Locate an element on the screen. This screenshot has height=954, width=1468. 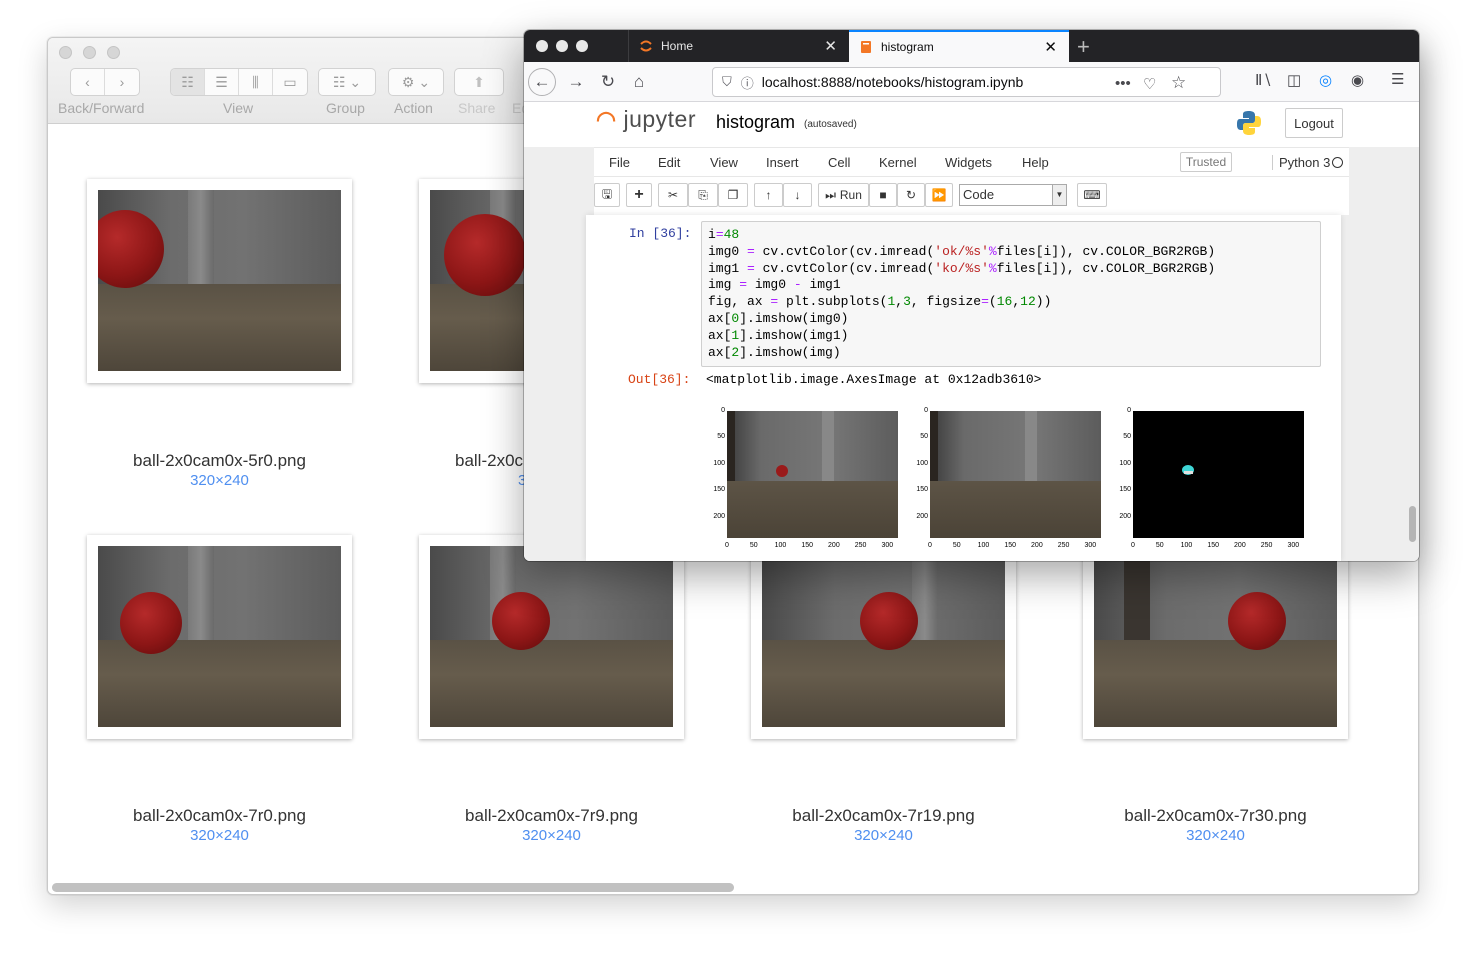
list-view-button: ☰ is located at coordinates (222, 82).